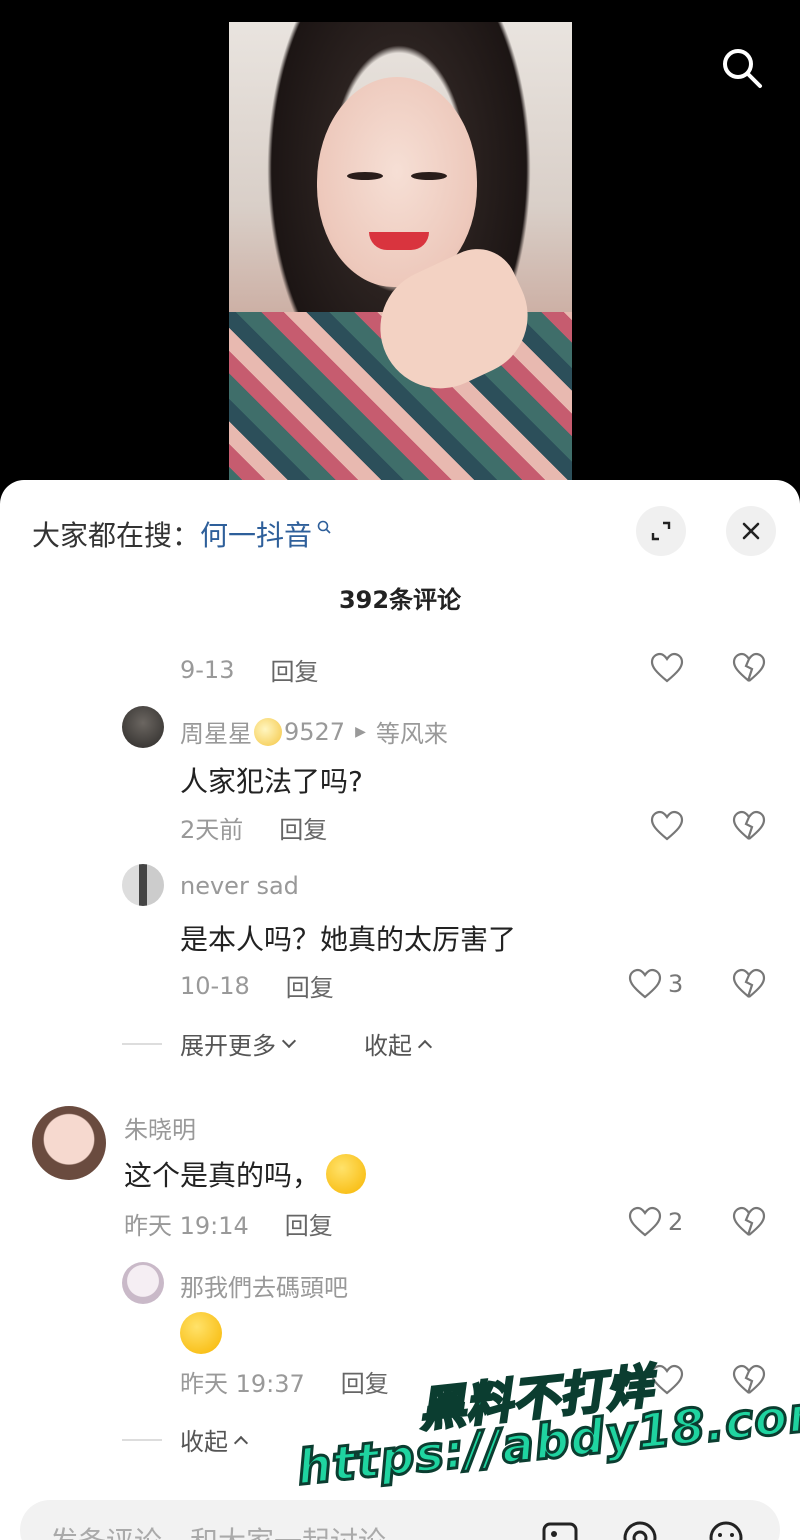 The image size is (800, 1540). What do you see at coordinates (228, 1046) in the screenshot?
I see `expand-more-label: 展开更多` at bounding box center [228, 1046].